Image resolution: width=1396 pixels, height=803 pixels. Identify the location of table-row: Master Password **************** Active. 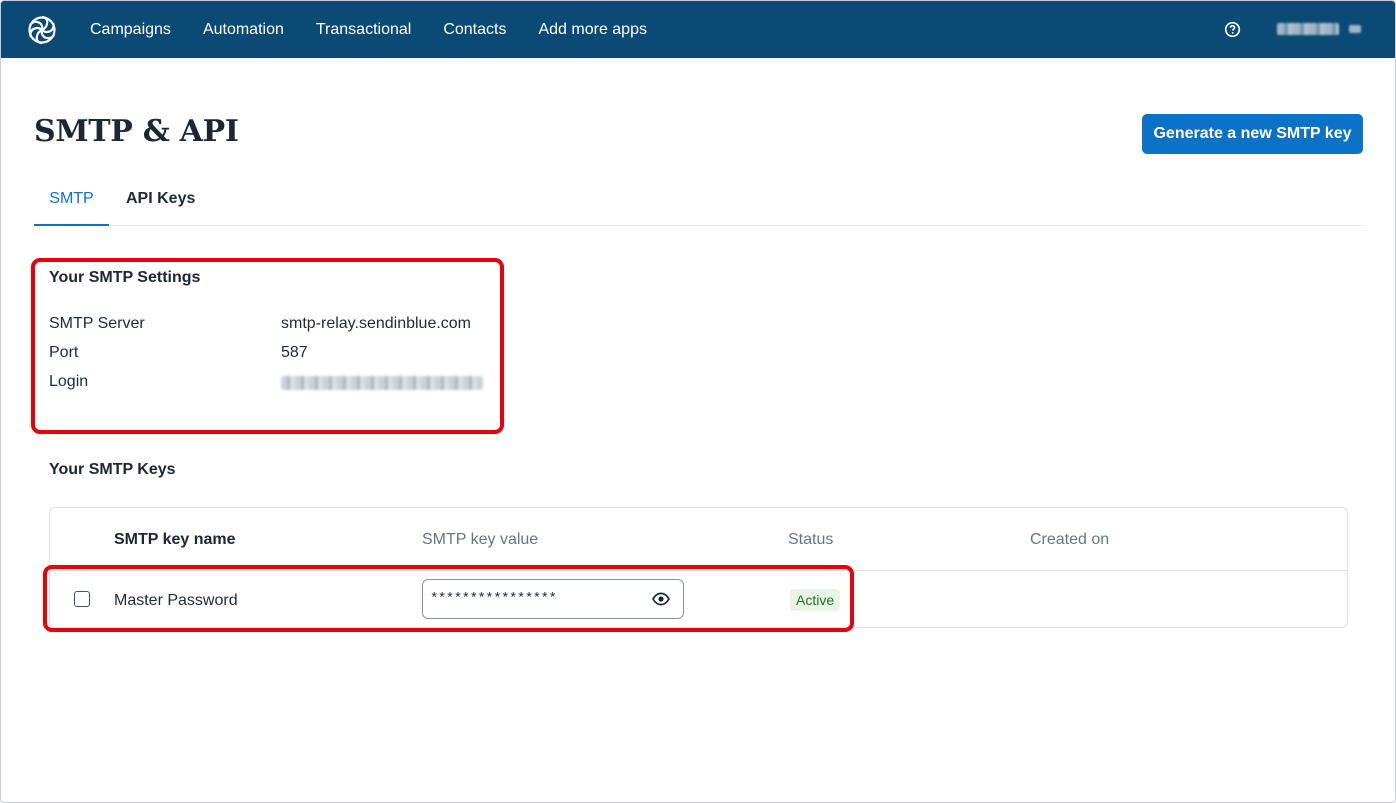
(698, 599).